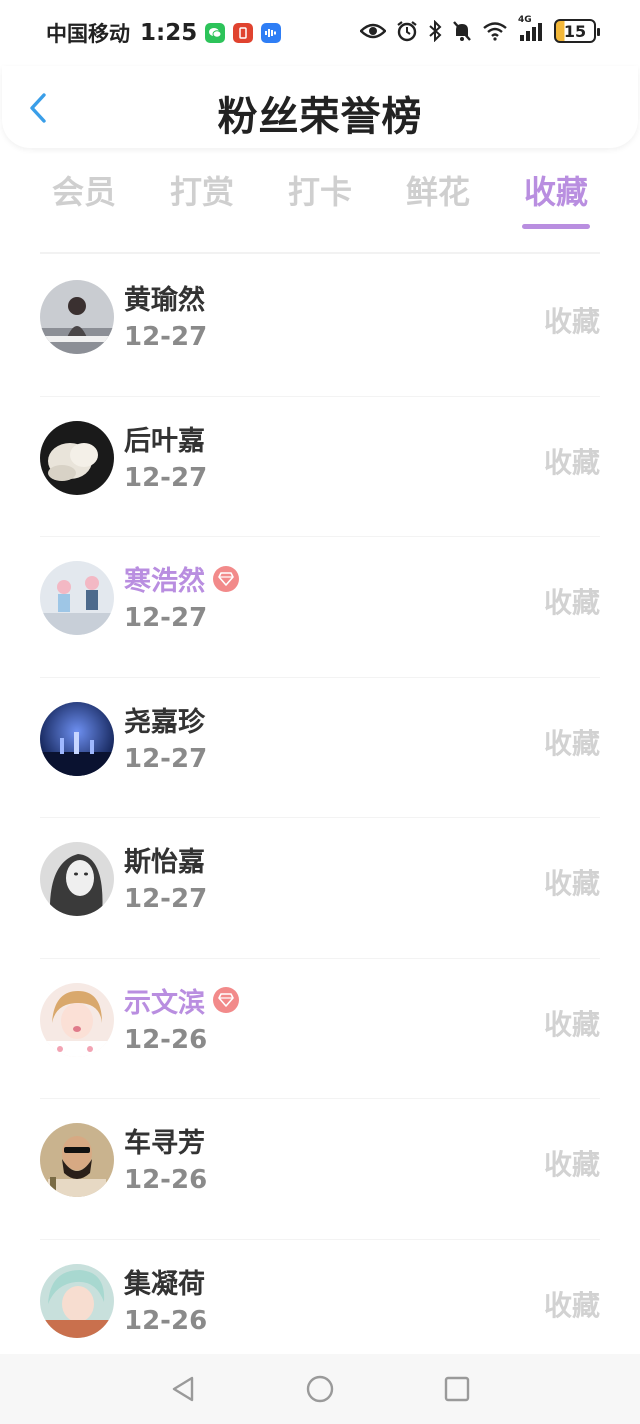 The image size is (640, 1424). I want to click on tab-favorites: 收藏, so click(556, 203).